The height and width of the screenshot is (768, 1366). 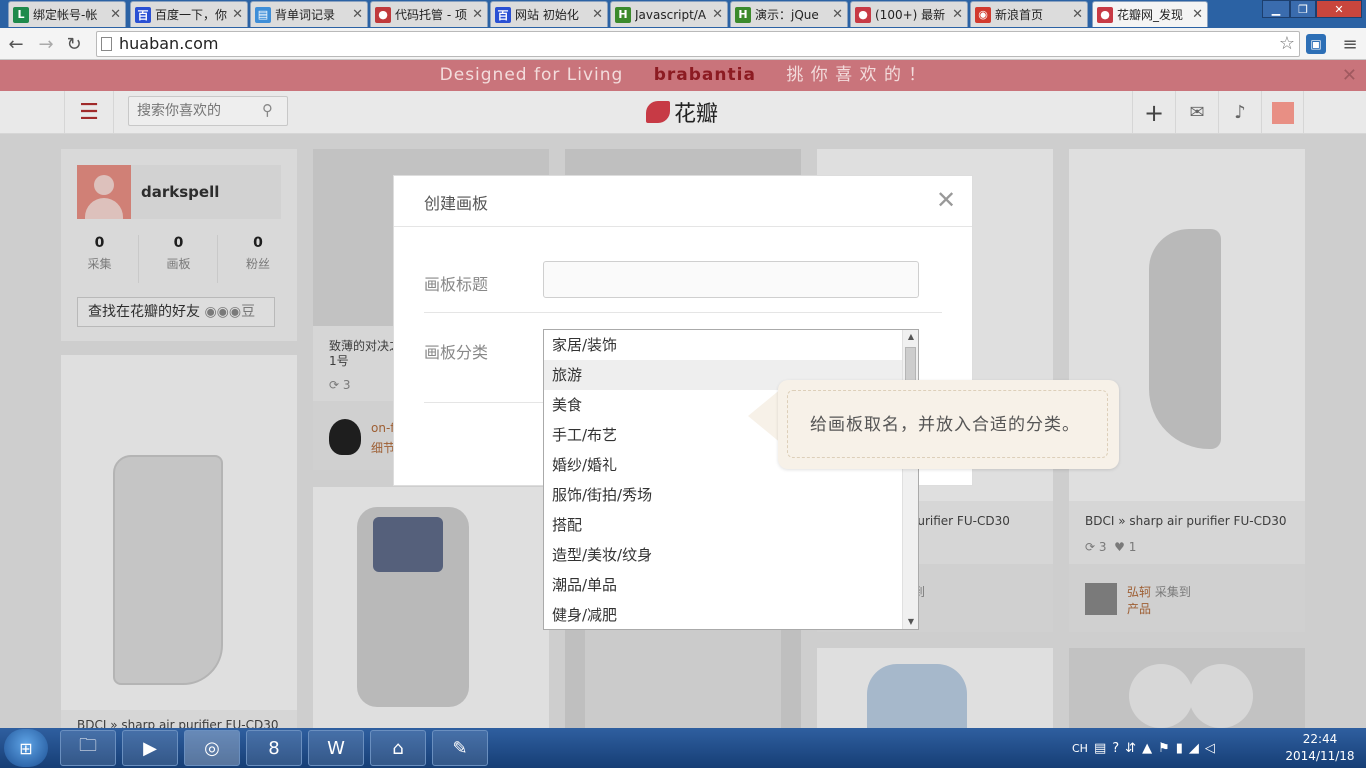 I want to click on mail-icon: ✉, so click(x=1196, y=112).